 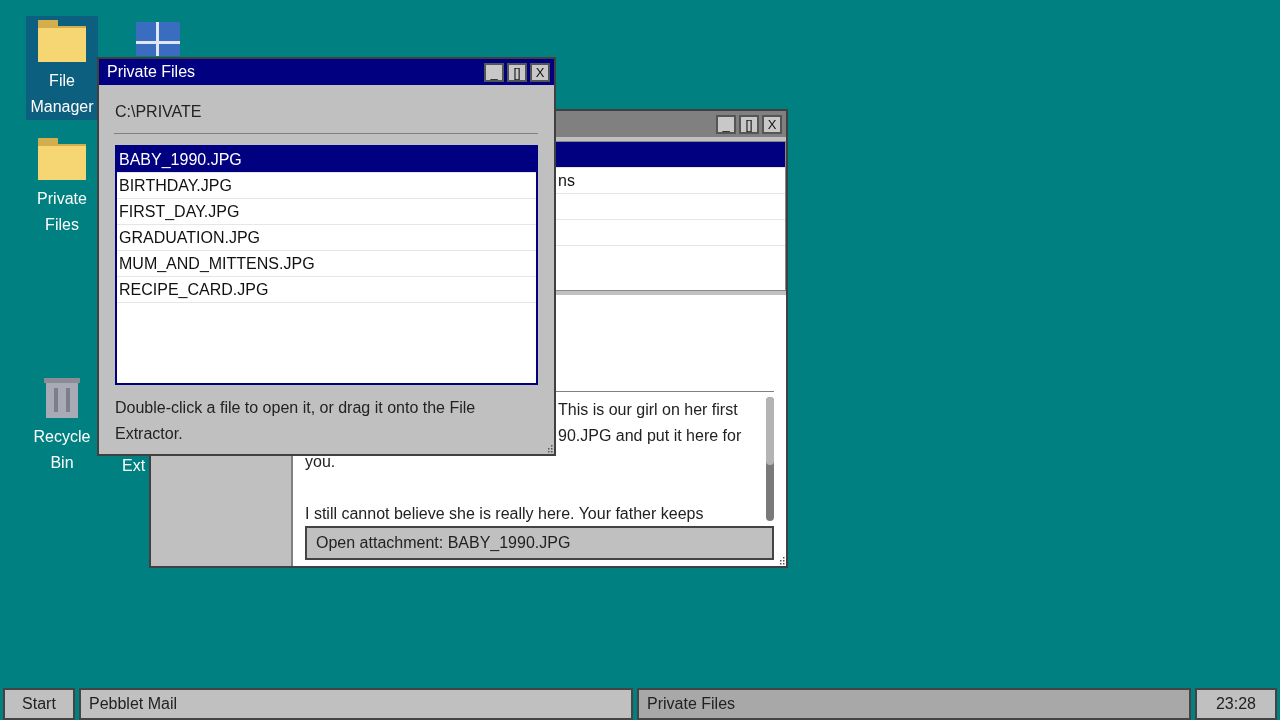 What do you see at coordinates (539, 543) in the screenshot?
I see `open-attachment-button: Open attachment: BABY_1990.JPG` at bounding box center [539, 543].